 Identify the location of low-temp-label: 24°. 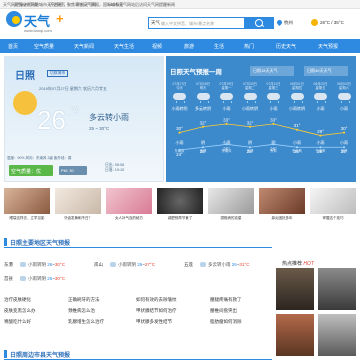
(179, 154).